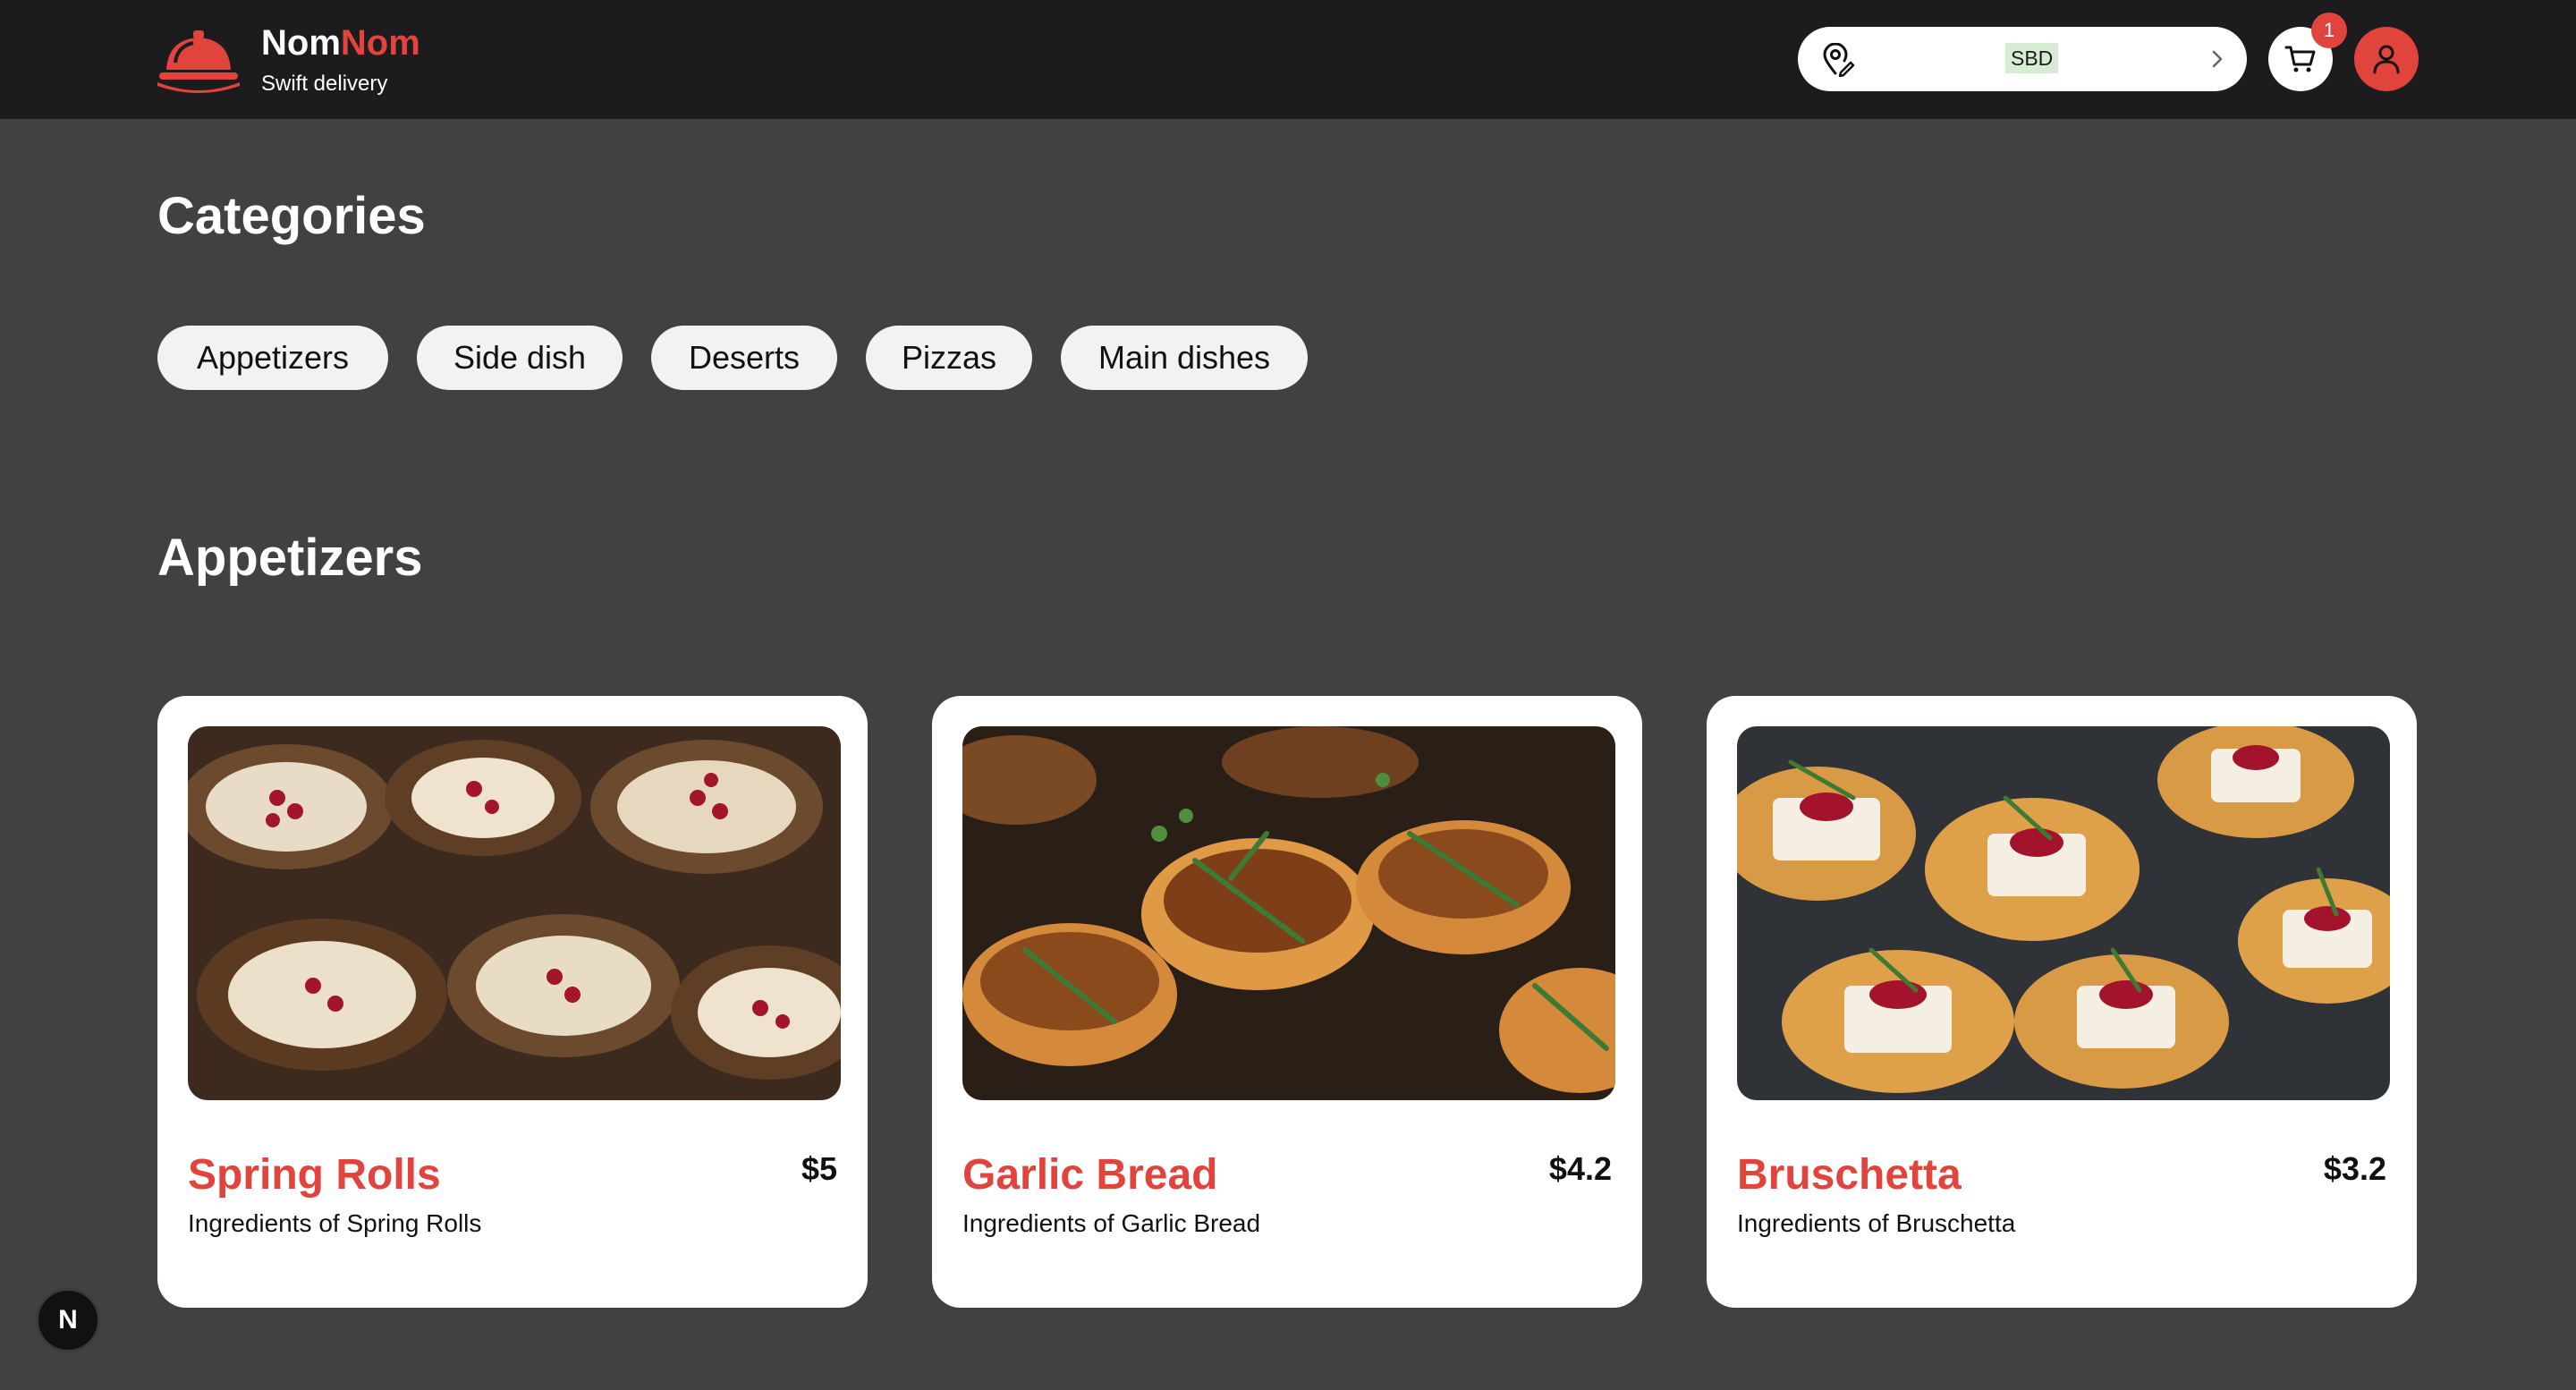 Image resolution: width=2576 pixels, height=1390 pixels. I want to click on brand-tagline: Swift delivery, so click(324, 84).